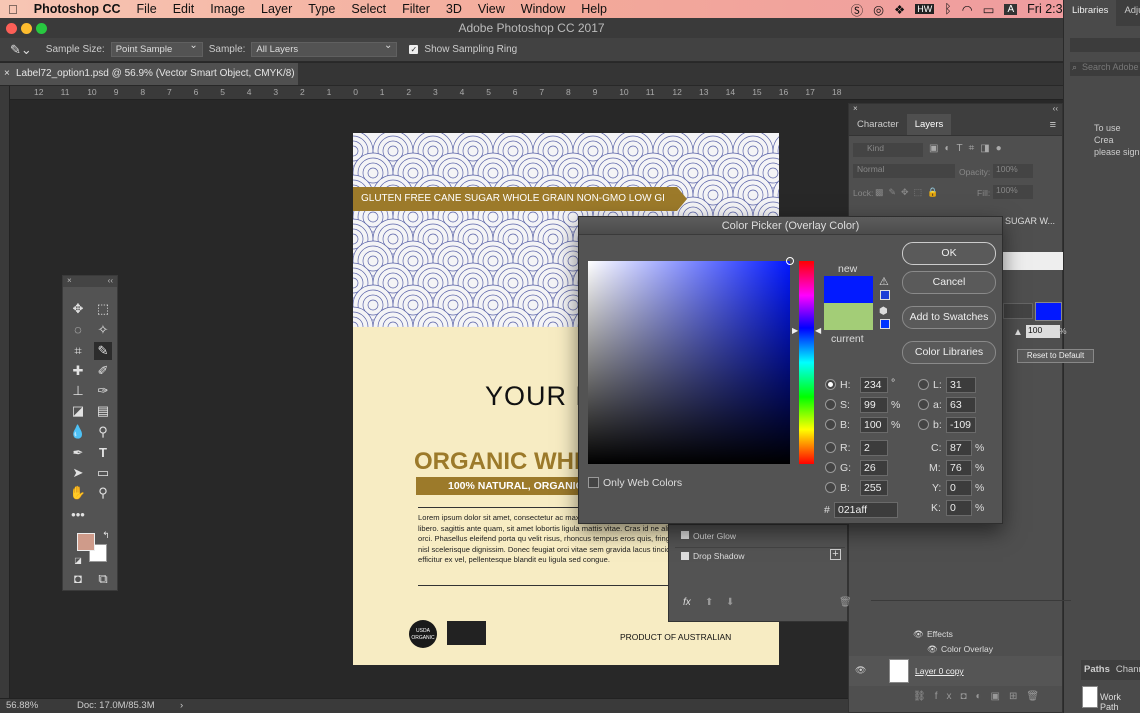 The image size is (1140, 713). I want to click on history-brush-icon: ✑, so click(103, 391).